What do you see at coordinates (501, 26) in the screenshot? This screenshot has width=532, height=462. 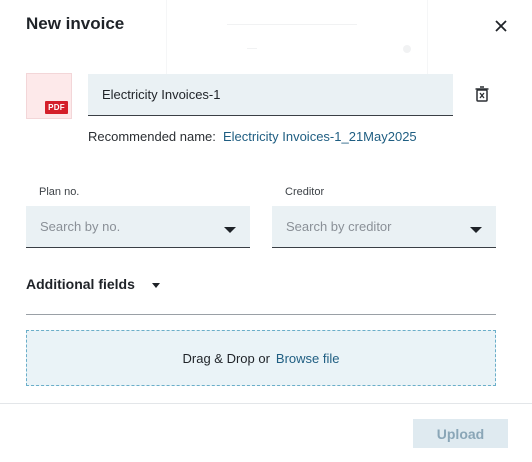 I see `close-icon` at bounding box center [501, 26].